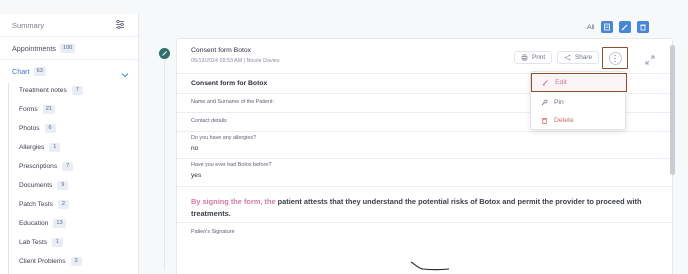  What do you see at coordinates (224, 138) in the screenshot?
I see `allergies-label: Do you have any allergies?` at bounding box center [224, 138].